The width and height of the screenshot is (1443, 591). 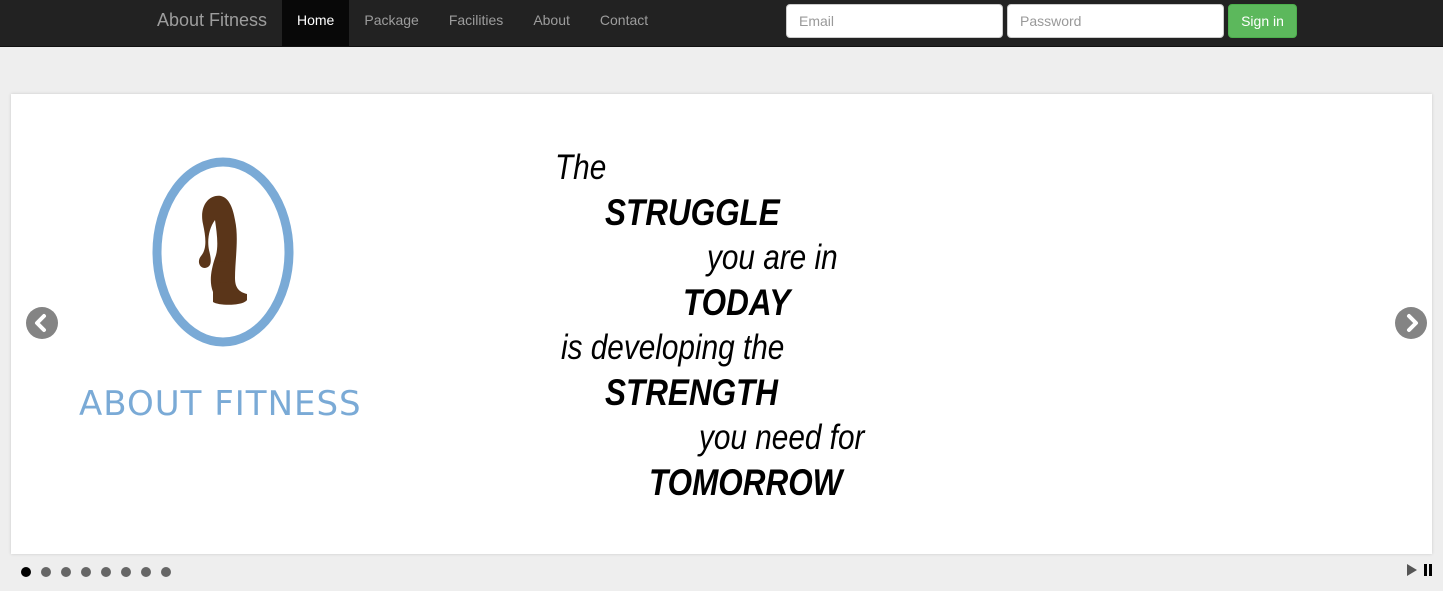 What do you see at coordinates (782, 437) in the screenshot?
I see `quote-line: you need for` at bounding box center [782, 437].